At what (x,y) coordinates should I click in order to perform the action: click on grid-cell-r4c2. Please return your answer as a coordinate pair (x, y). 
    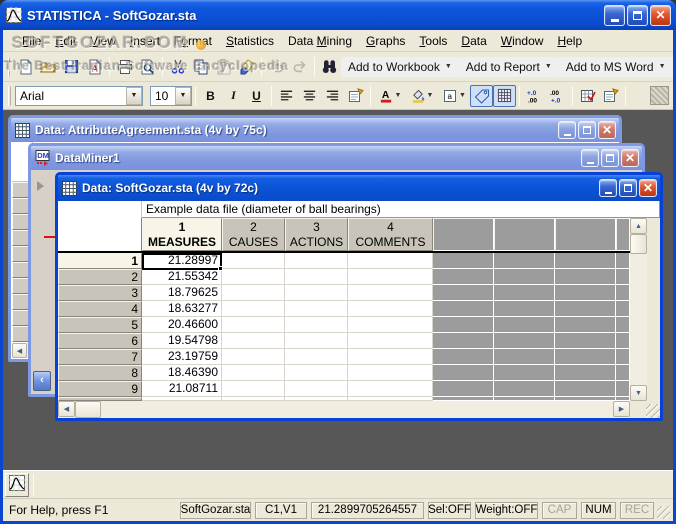
    Looking at the image, I should click on (253, 309).